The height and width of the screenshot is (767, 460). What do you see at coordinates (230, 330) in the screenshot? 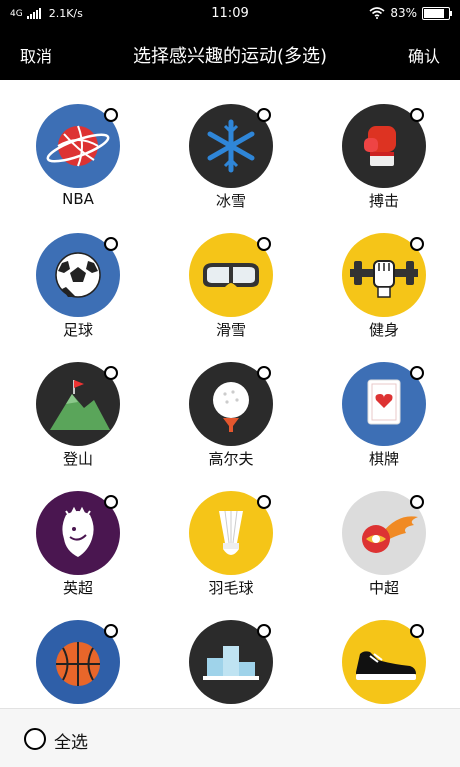
I see `sport-label: 滑雪` at bounding box center [230, 330].